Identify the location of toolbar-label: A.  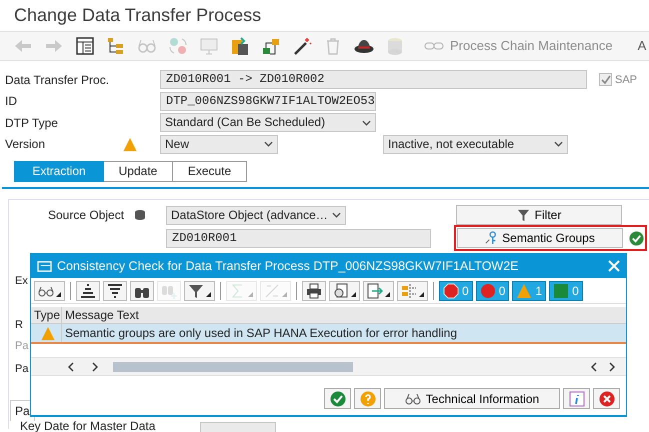
(642, 46).